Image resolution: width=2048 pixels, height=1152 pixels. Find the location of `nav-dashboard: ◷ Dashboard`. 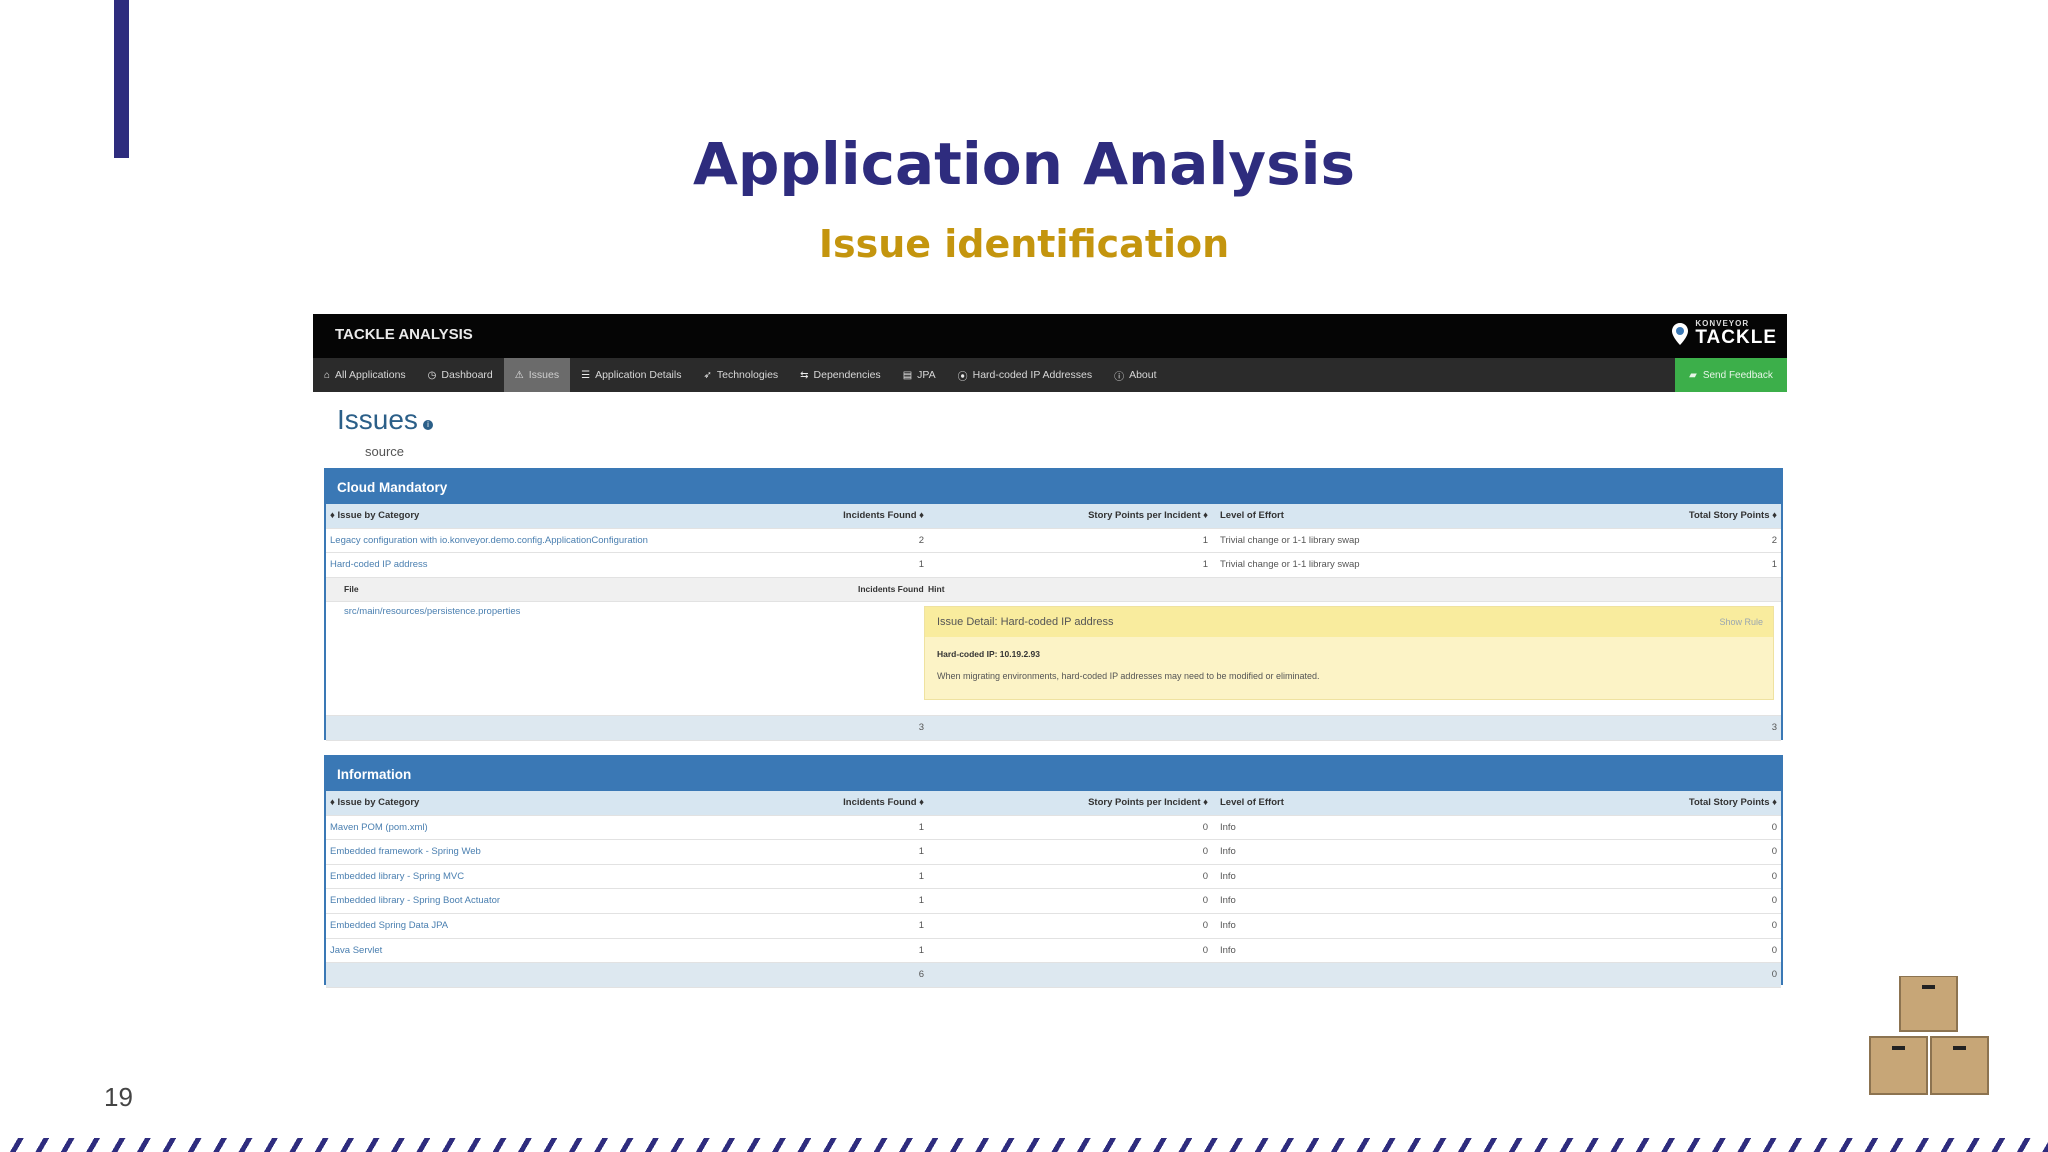

nav-dashboard: ◷ Dashboard is located at coordinates (460, 375).